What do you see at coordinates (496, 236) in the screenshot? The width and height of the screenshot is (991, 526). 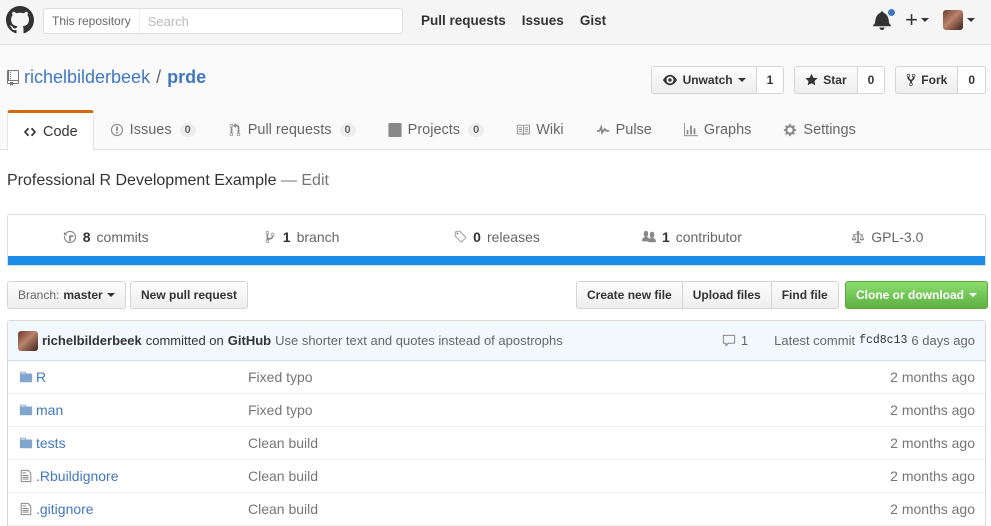 I see `releases-stat: 0 releases` at bounding box center [496, 236].